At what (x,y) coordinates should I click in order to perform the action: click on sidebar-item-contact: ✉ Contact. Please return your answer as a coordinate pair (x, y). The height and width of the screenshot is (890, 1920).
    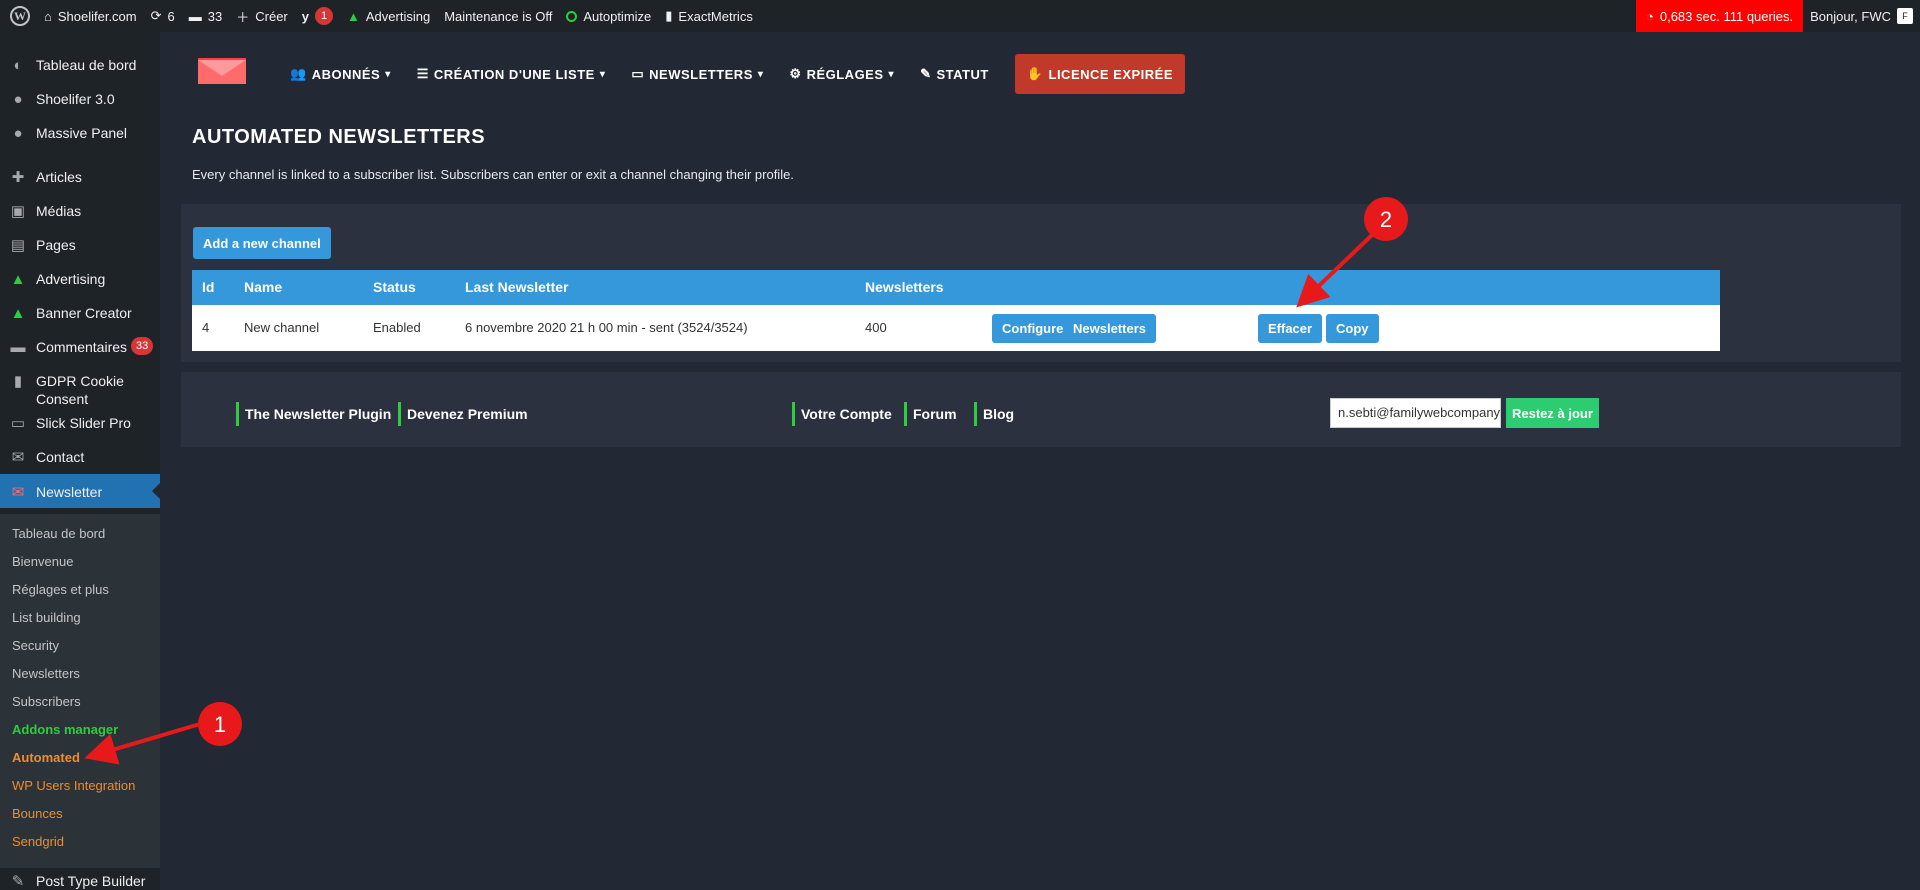
    Looking at the image, I should click on (80, 457).